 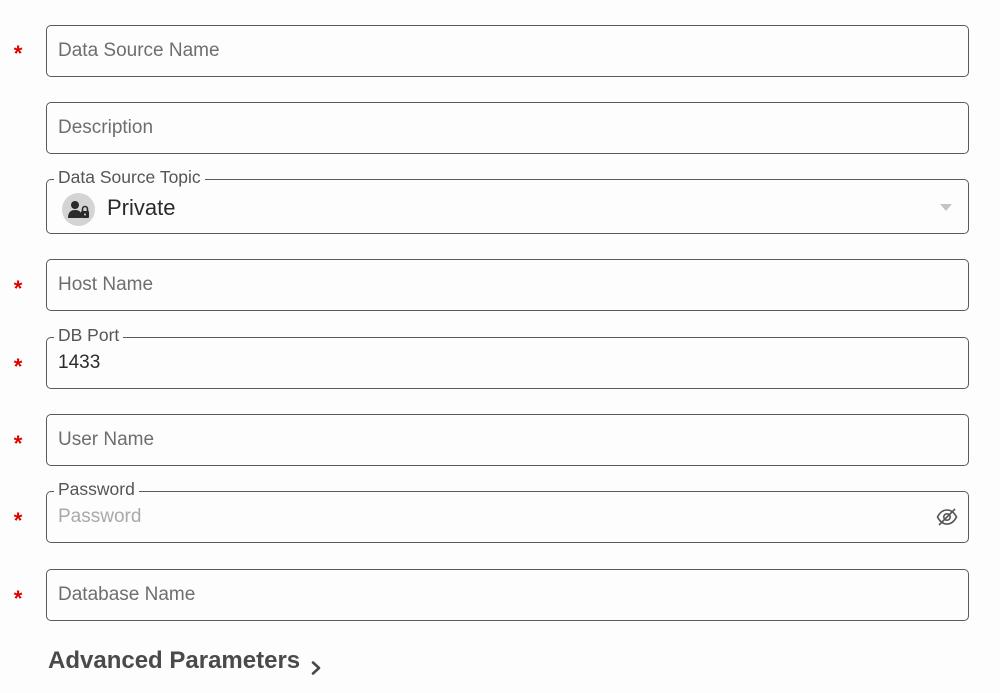 What do you see at coordinates (129, 177) in the screenshot?
I see `data-source-topic-label: Data Source Topic` at bounding box center [129, 177].